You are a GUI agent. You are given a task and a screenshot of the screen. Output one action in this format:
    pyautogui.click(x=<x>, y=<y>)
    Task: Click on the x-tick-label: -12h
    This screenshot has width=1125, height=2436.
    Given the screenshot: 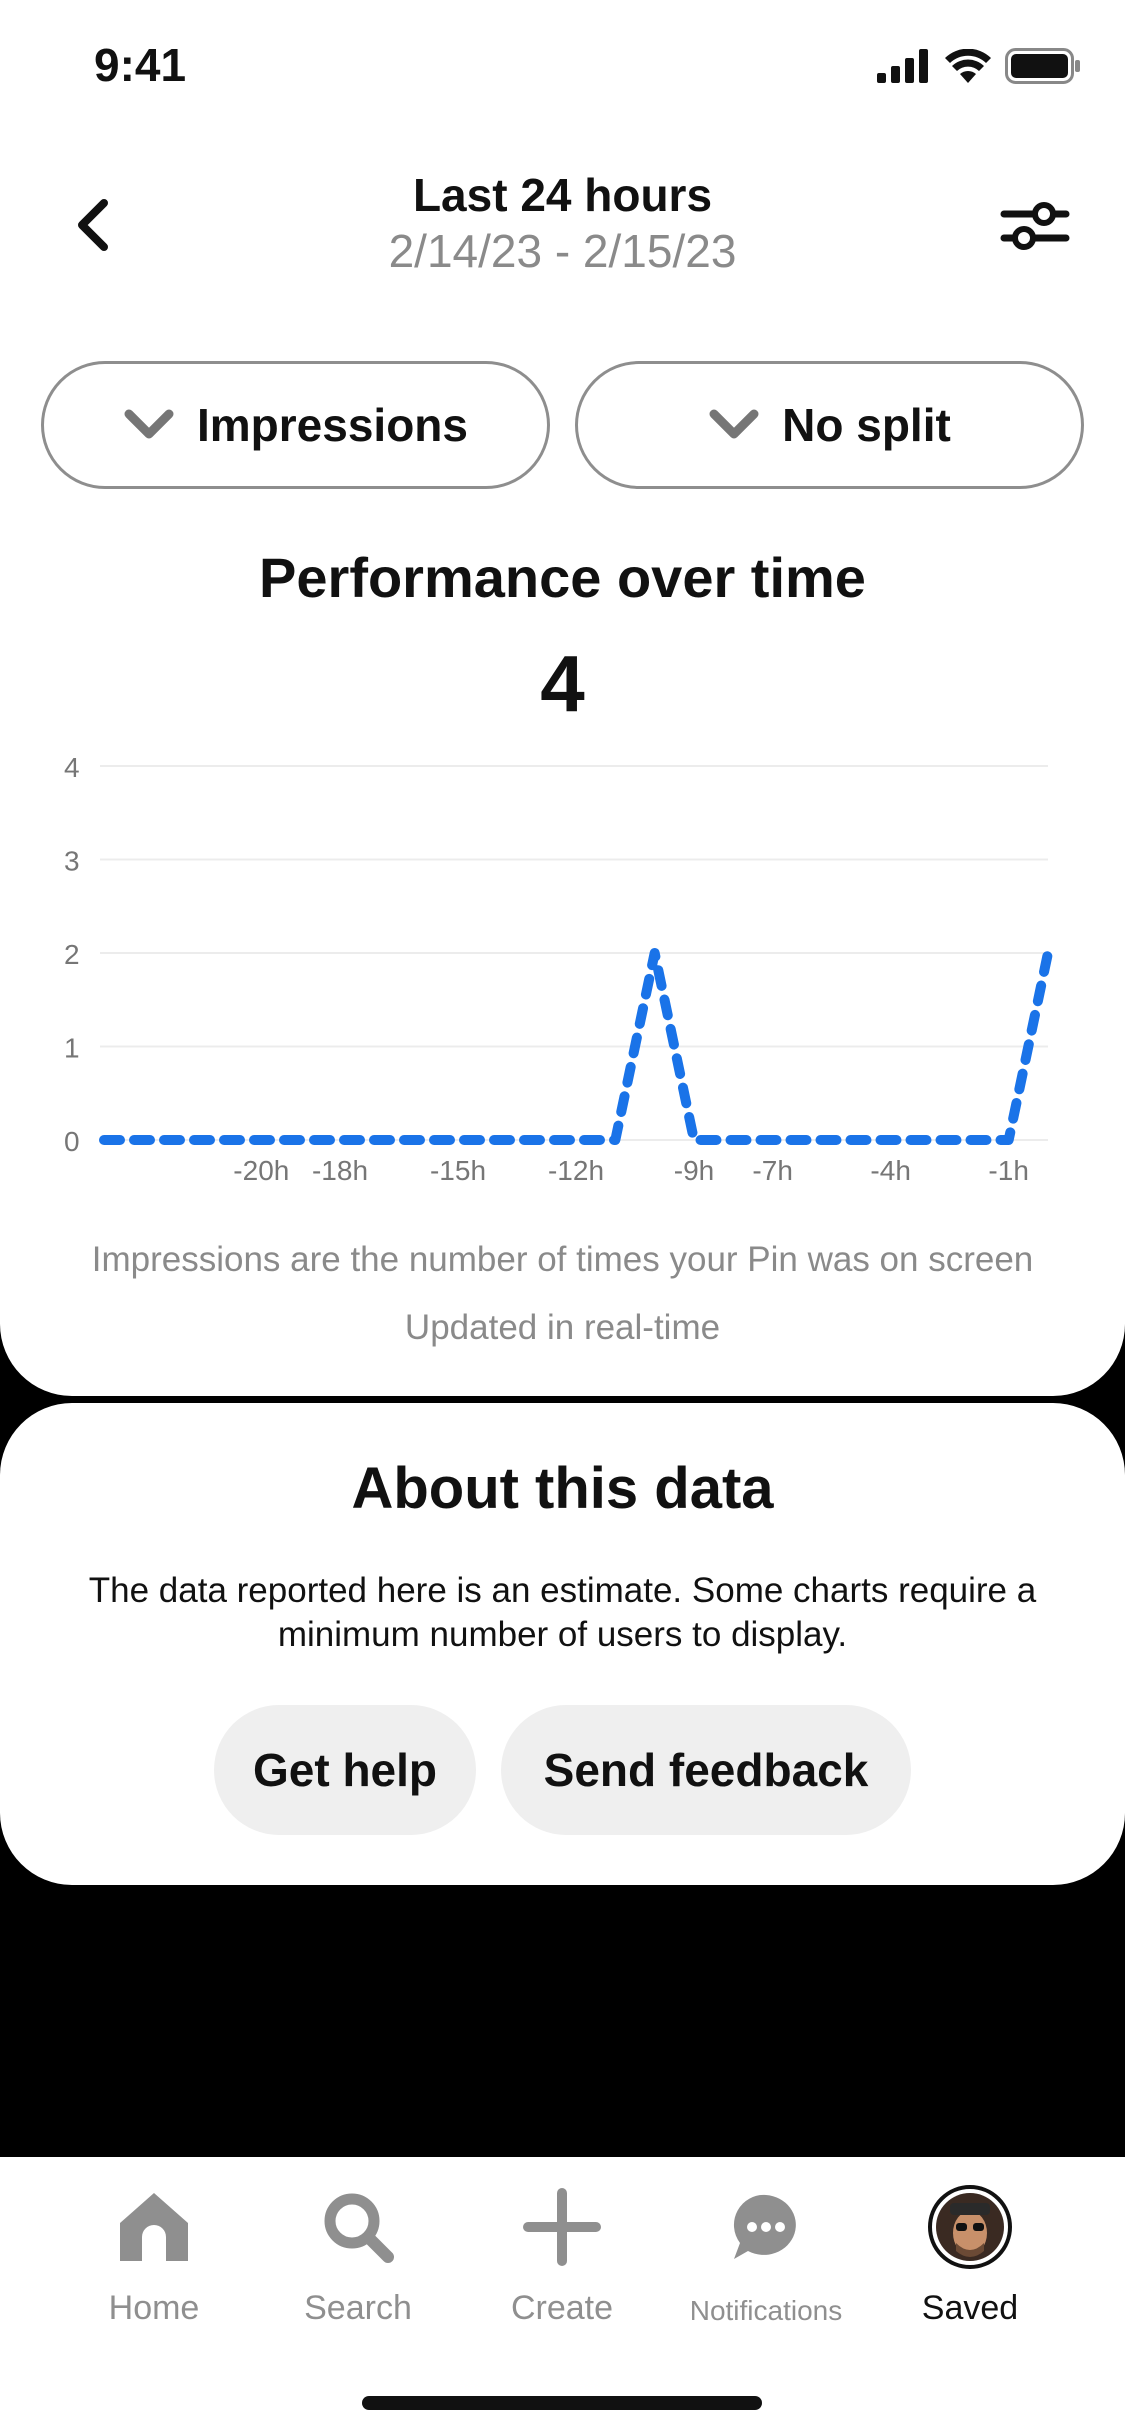 What is the action you would take?
    pyautogui.click(x=576, y=1170)
    